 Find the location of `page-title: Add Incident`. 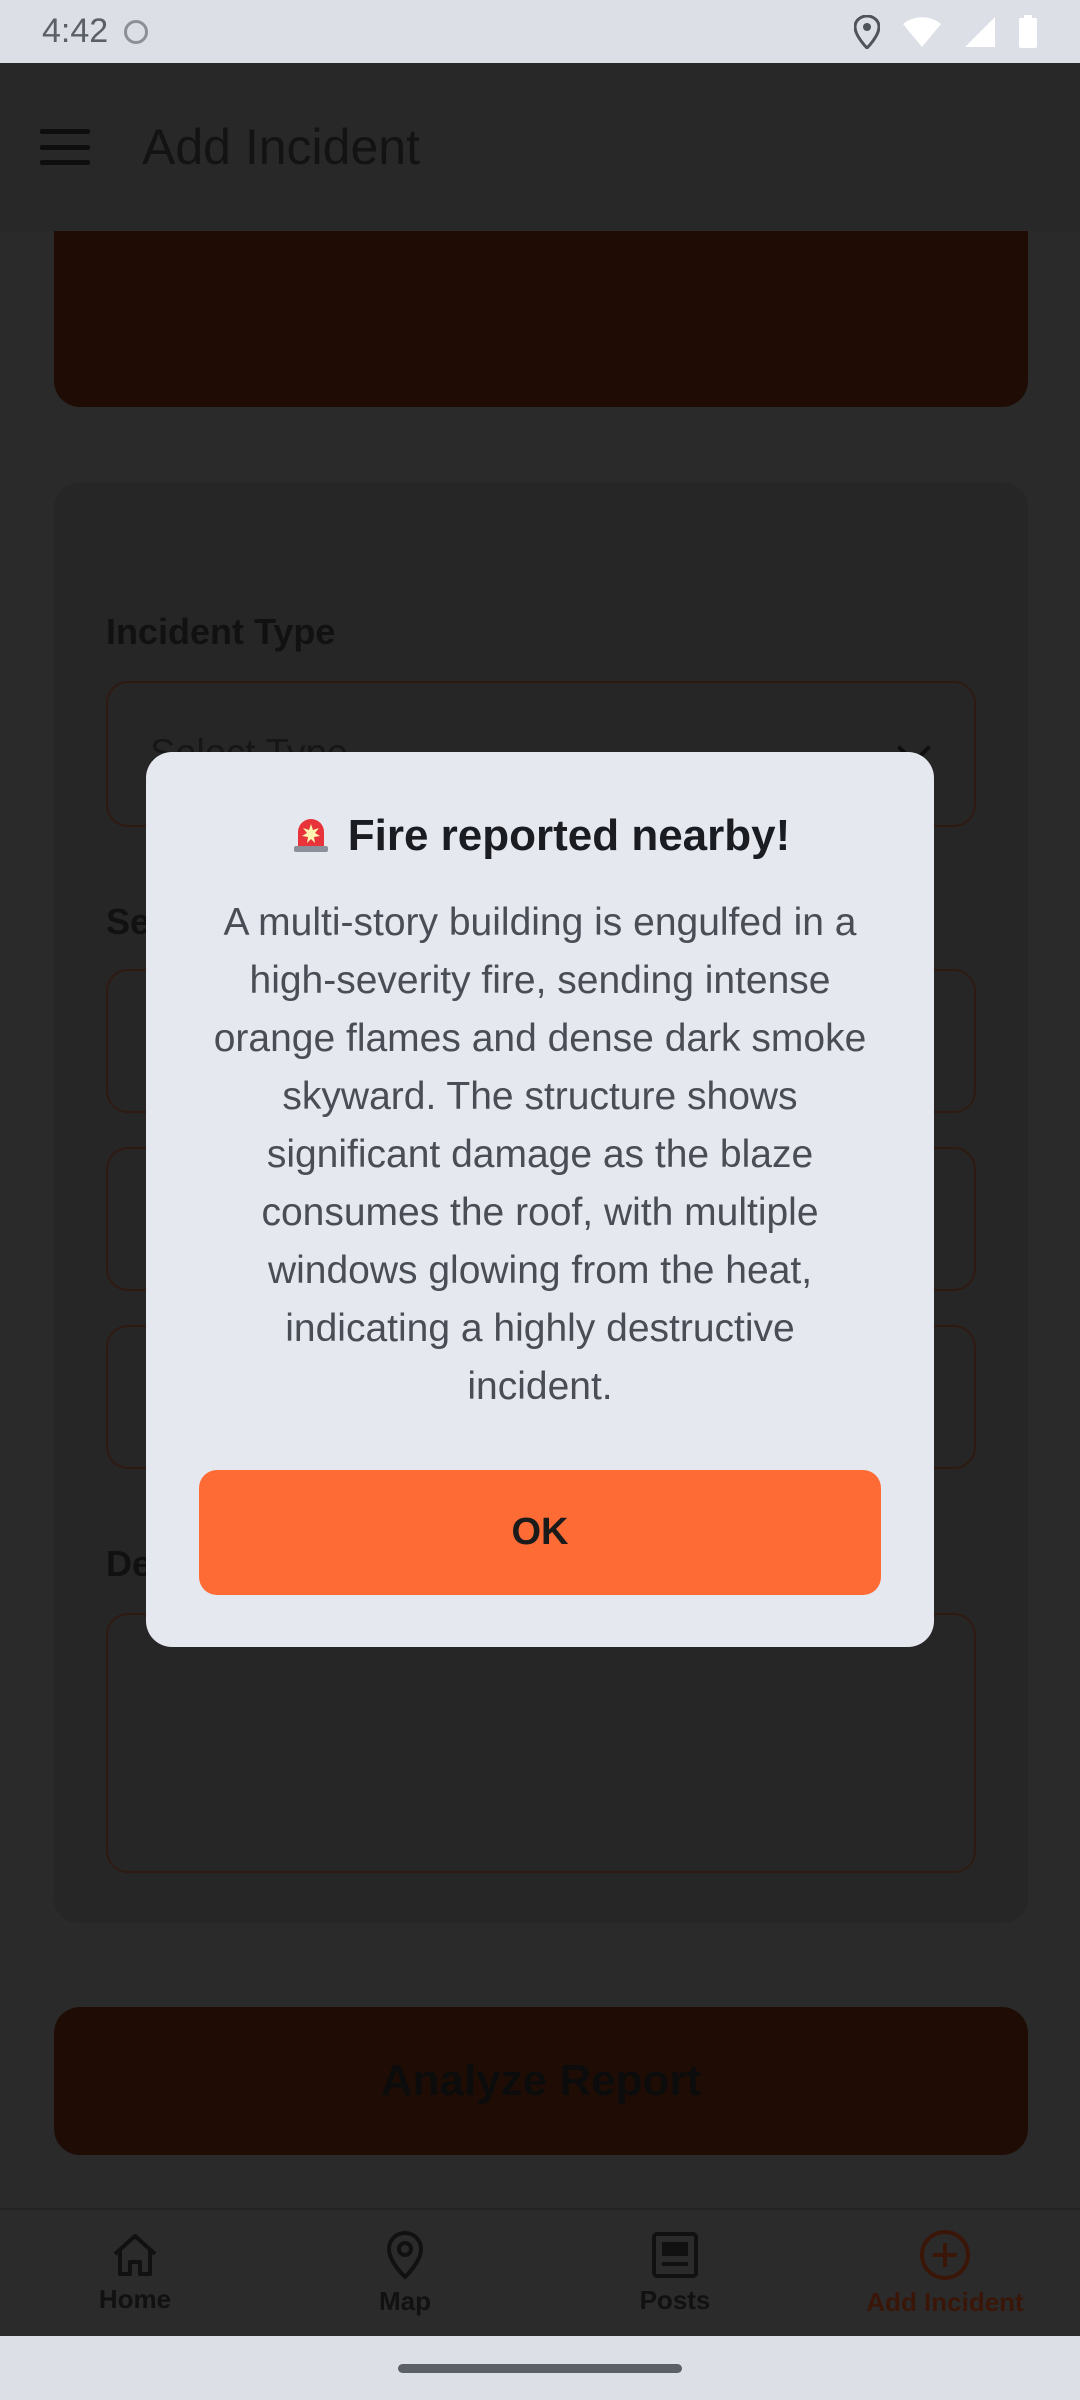

page-title: Add Incident is located at coordinates (281, 147).